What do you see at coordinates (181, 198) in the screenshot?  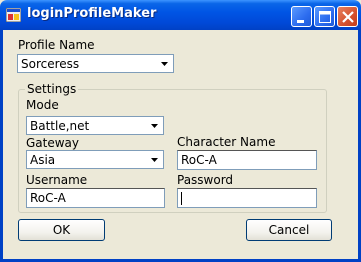 I see `text-caret` at bounding box center [181, 198].